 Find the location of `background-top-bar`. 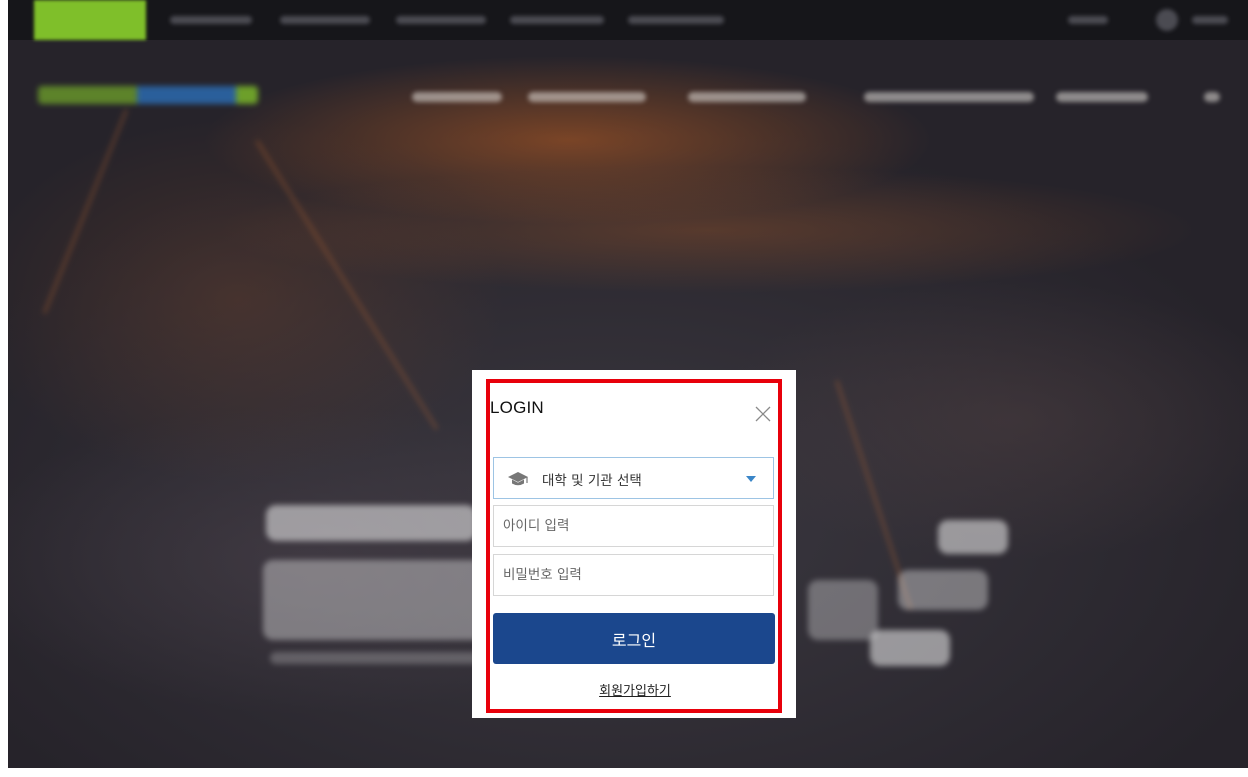

background-top-bar is located at coordinates (628, 20).